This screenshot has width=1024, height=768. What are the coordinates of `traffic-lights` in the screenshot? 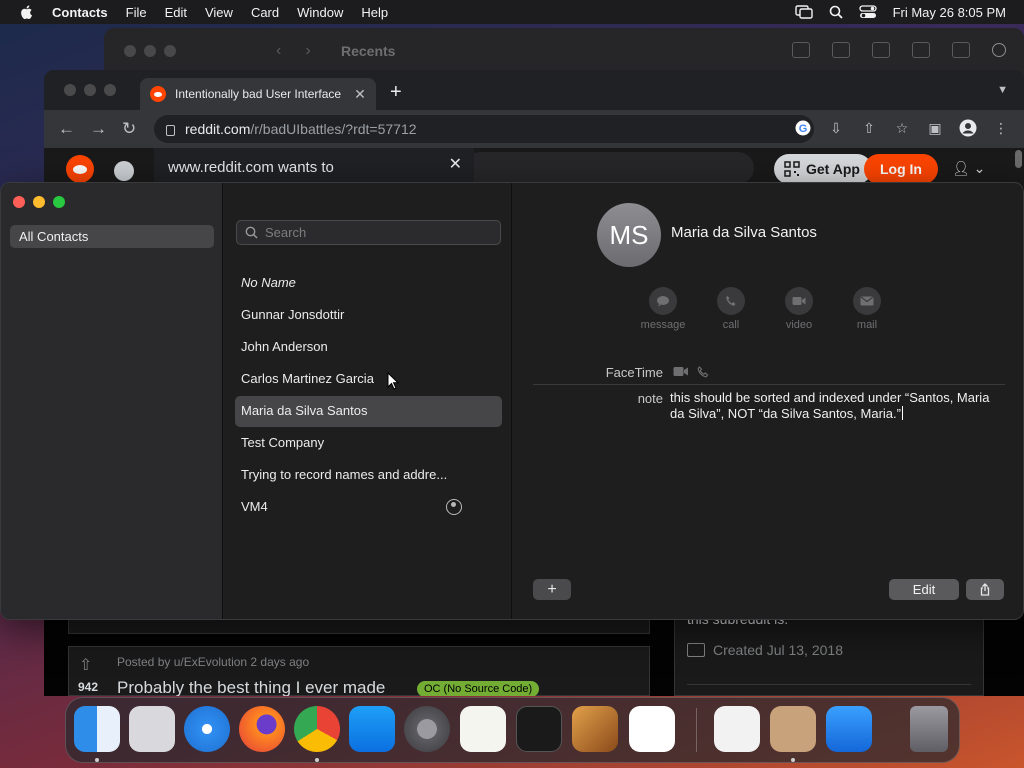 It's located at (39, 202).